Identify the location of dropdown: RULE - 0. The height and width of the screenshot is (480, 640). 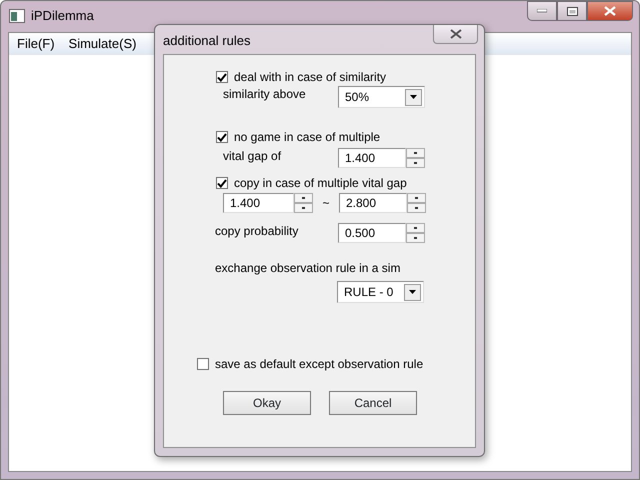
(380, 292).